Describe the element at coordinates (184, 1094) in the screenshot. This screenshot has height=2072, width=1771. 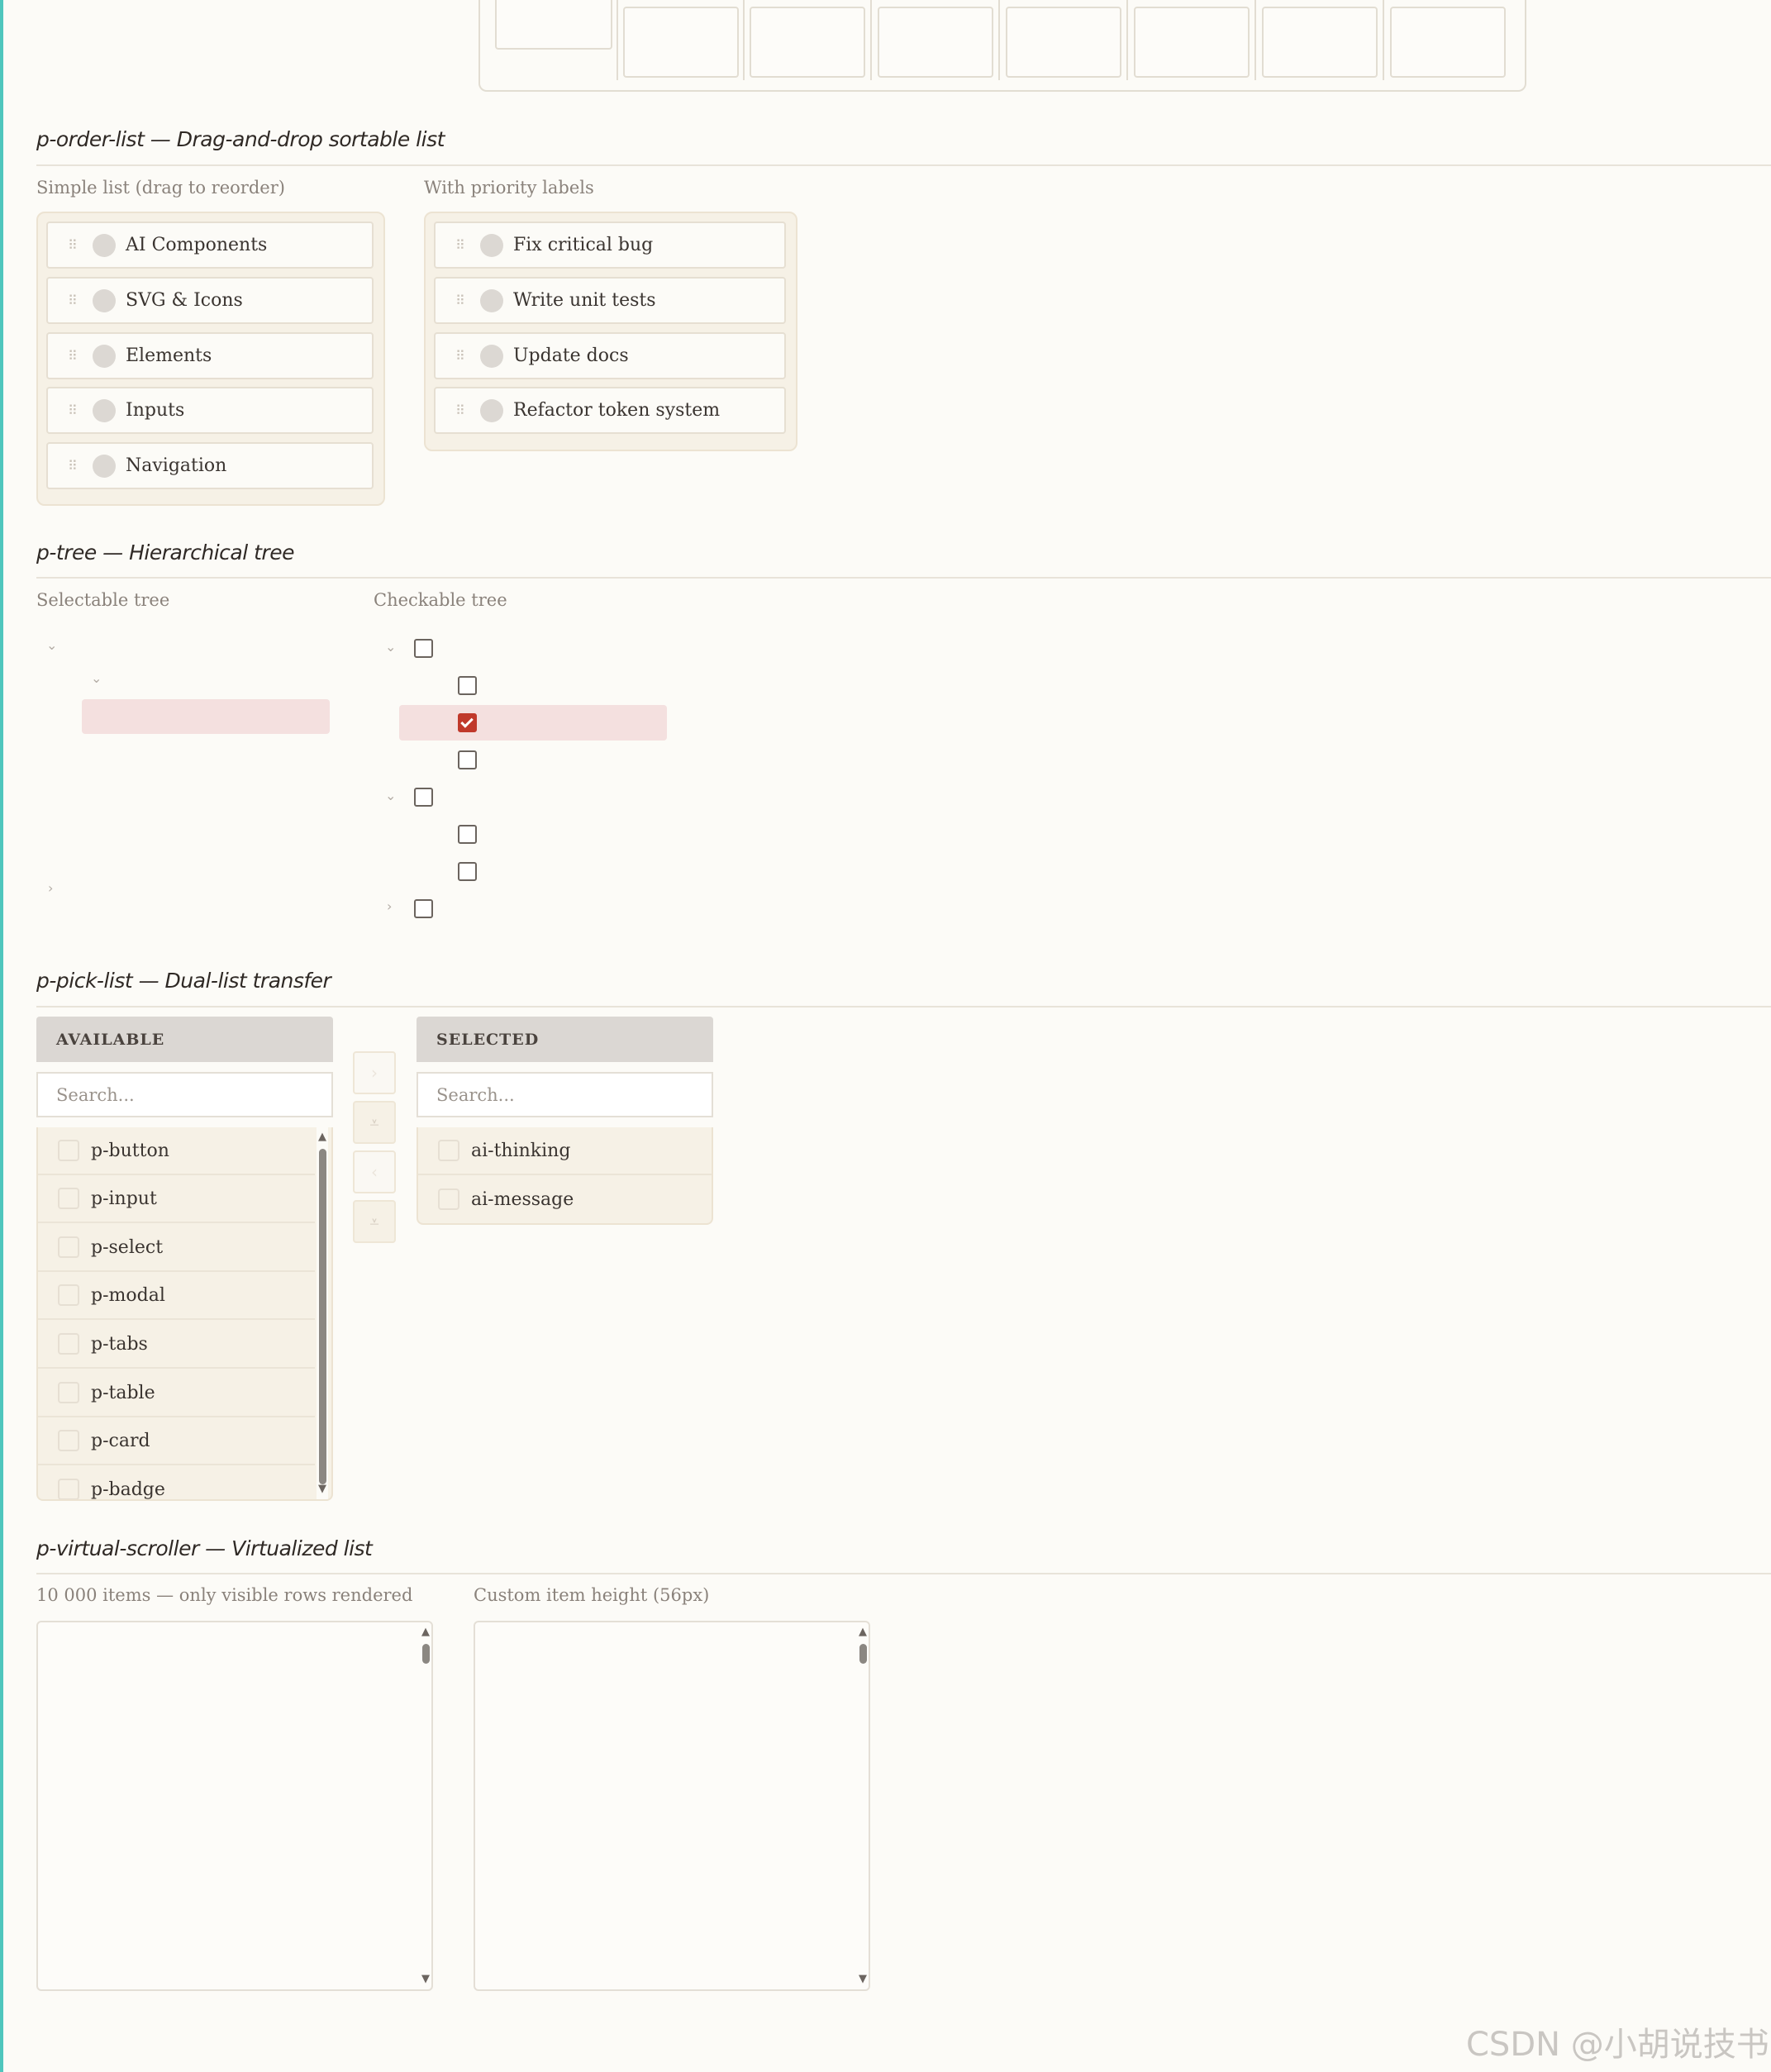
I see `available-search-input` at that location.